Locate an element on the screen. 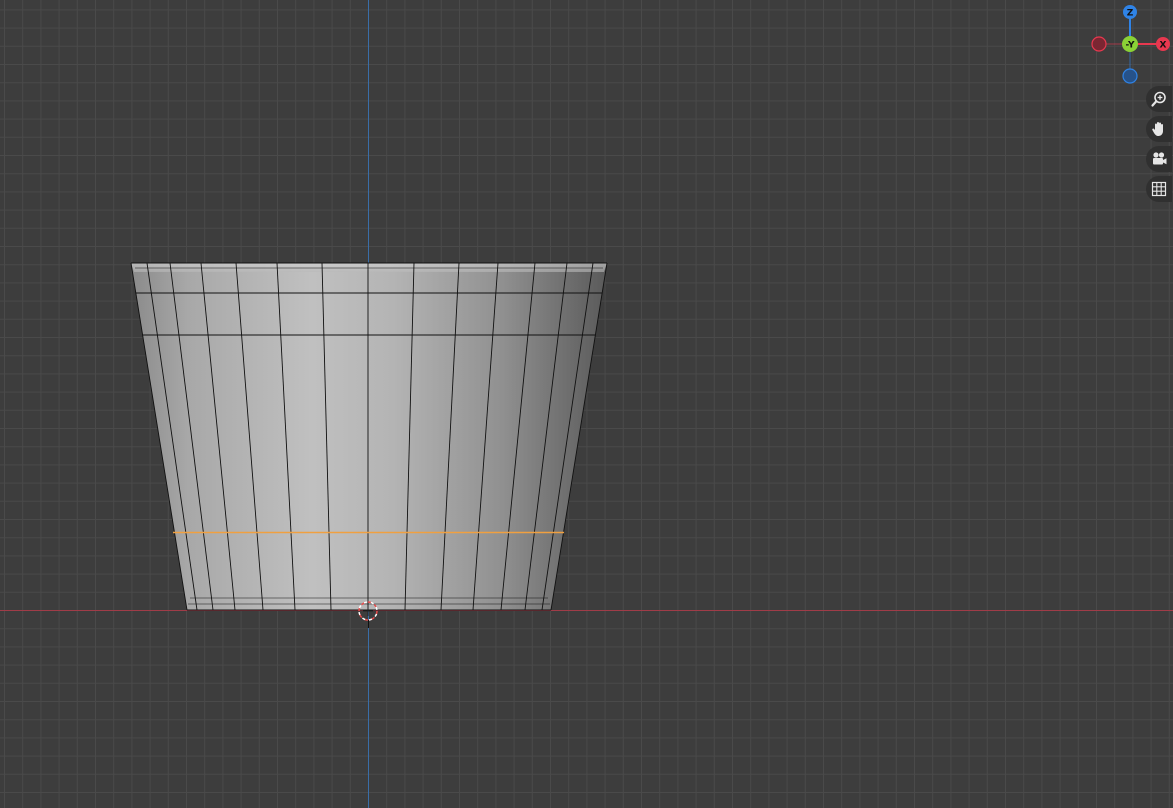  zoom-button is located at coordinates (1159, 99).